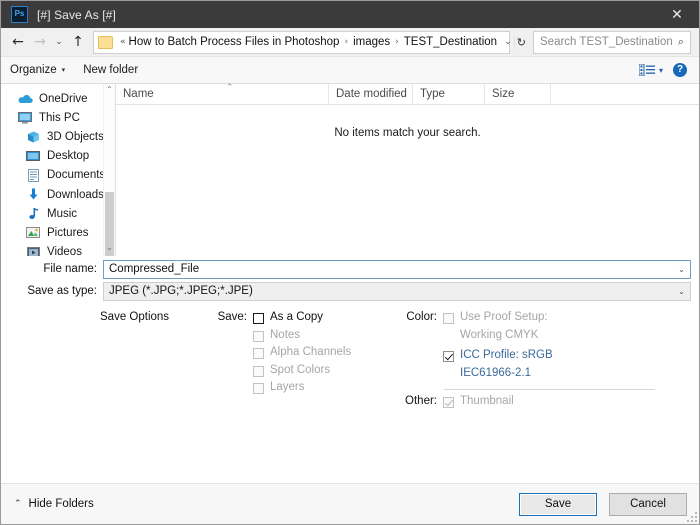  What do you see at coordinates (548, 358) in the screenshot?
I see `icc-profile-row: ICC Profile: sRGB` at bounding box center [548, 358].